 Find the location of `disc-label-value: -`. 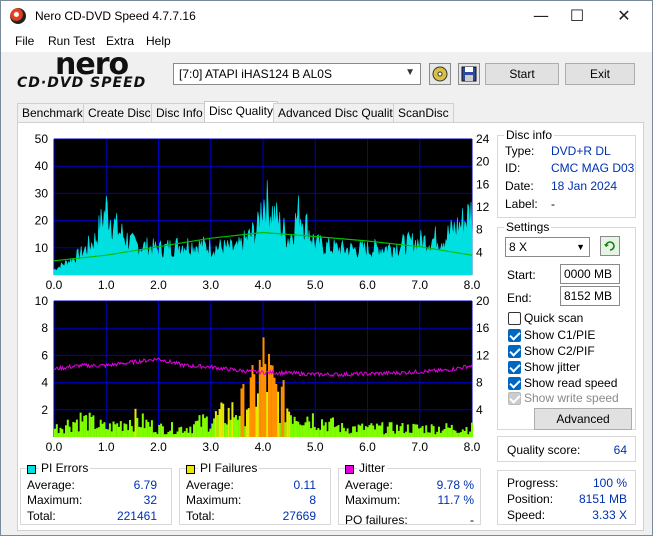

disc-label-value: - is located at coordinates (553, 204).